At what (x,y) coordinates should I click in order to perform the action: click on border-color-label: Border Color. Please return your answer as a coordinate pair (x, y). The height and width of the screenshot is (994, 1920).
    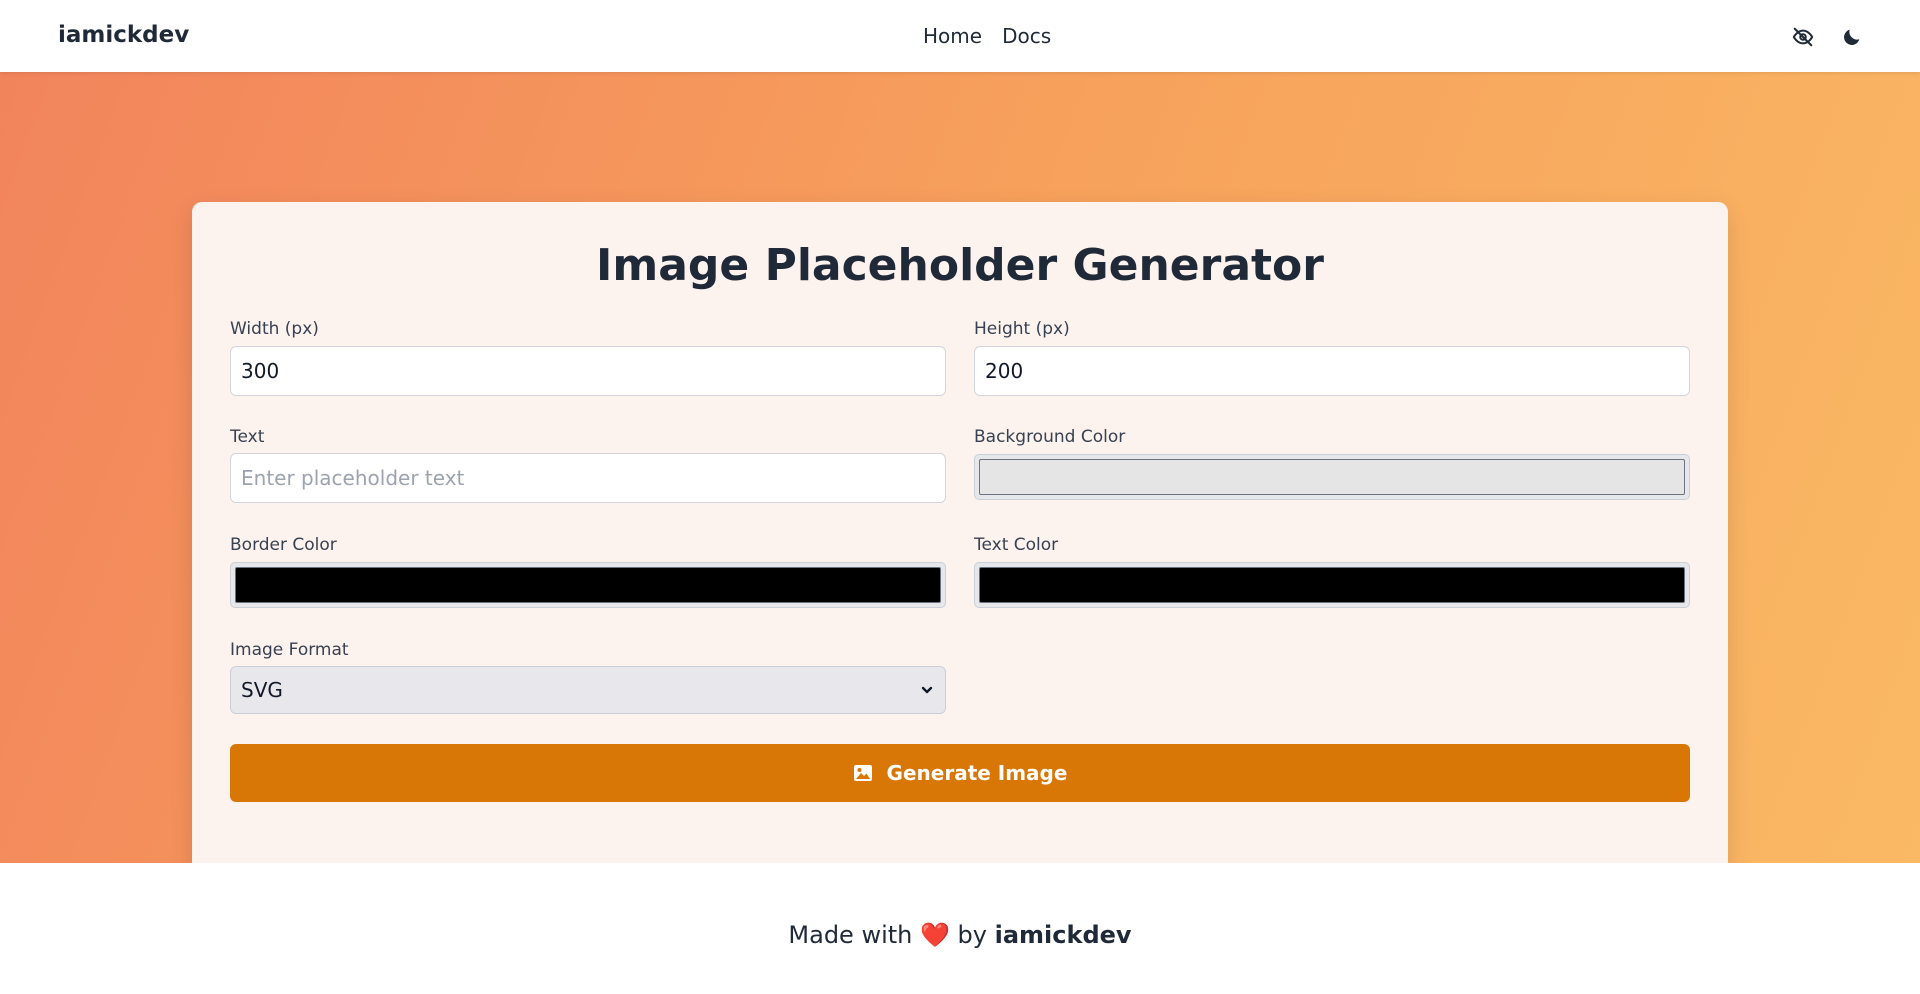
    Looking at the image, I should click on (283, 545).